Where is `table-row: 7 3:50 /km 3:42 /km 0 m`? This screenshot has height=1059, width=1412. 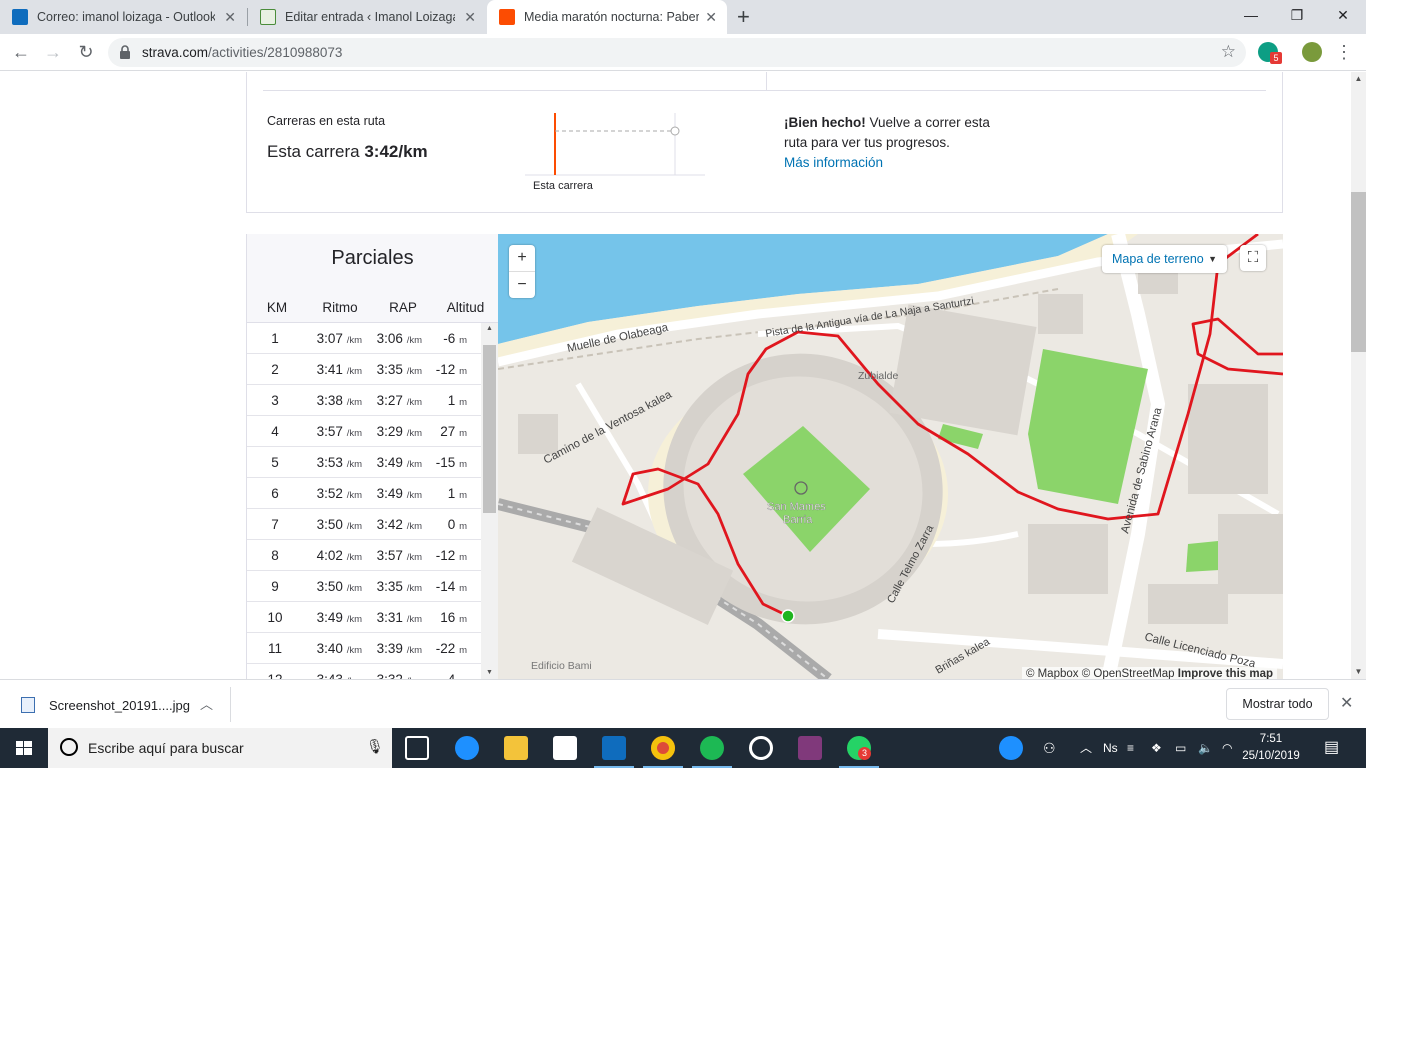
table-row: 7 3:50 /km 3:42 /km 0 m is located at coordinates (364, 524).